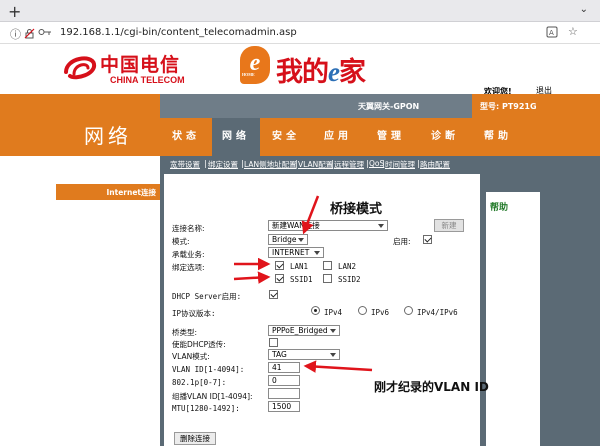 This screenshot has height=446, width=600. I want to click on help-title: 帮助, so click(499, 208).